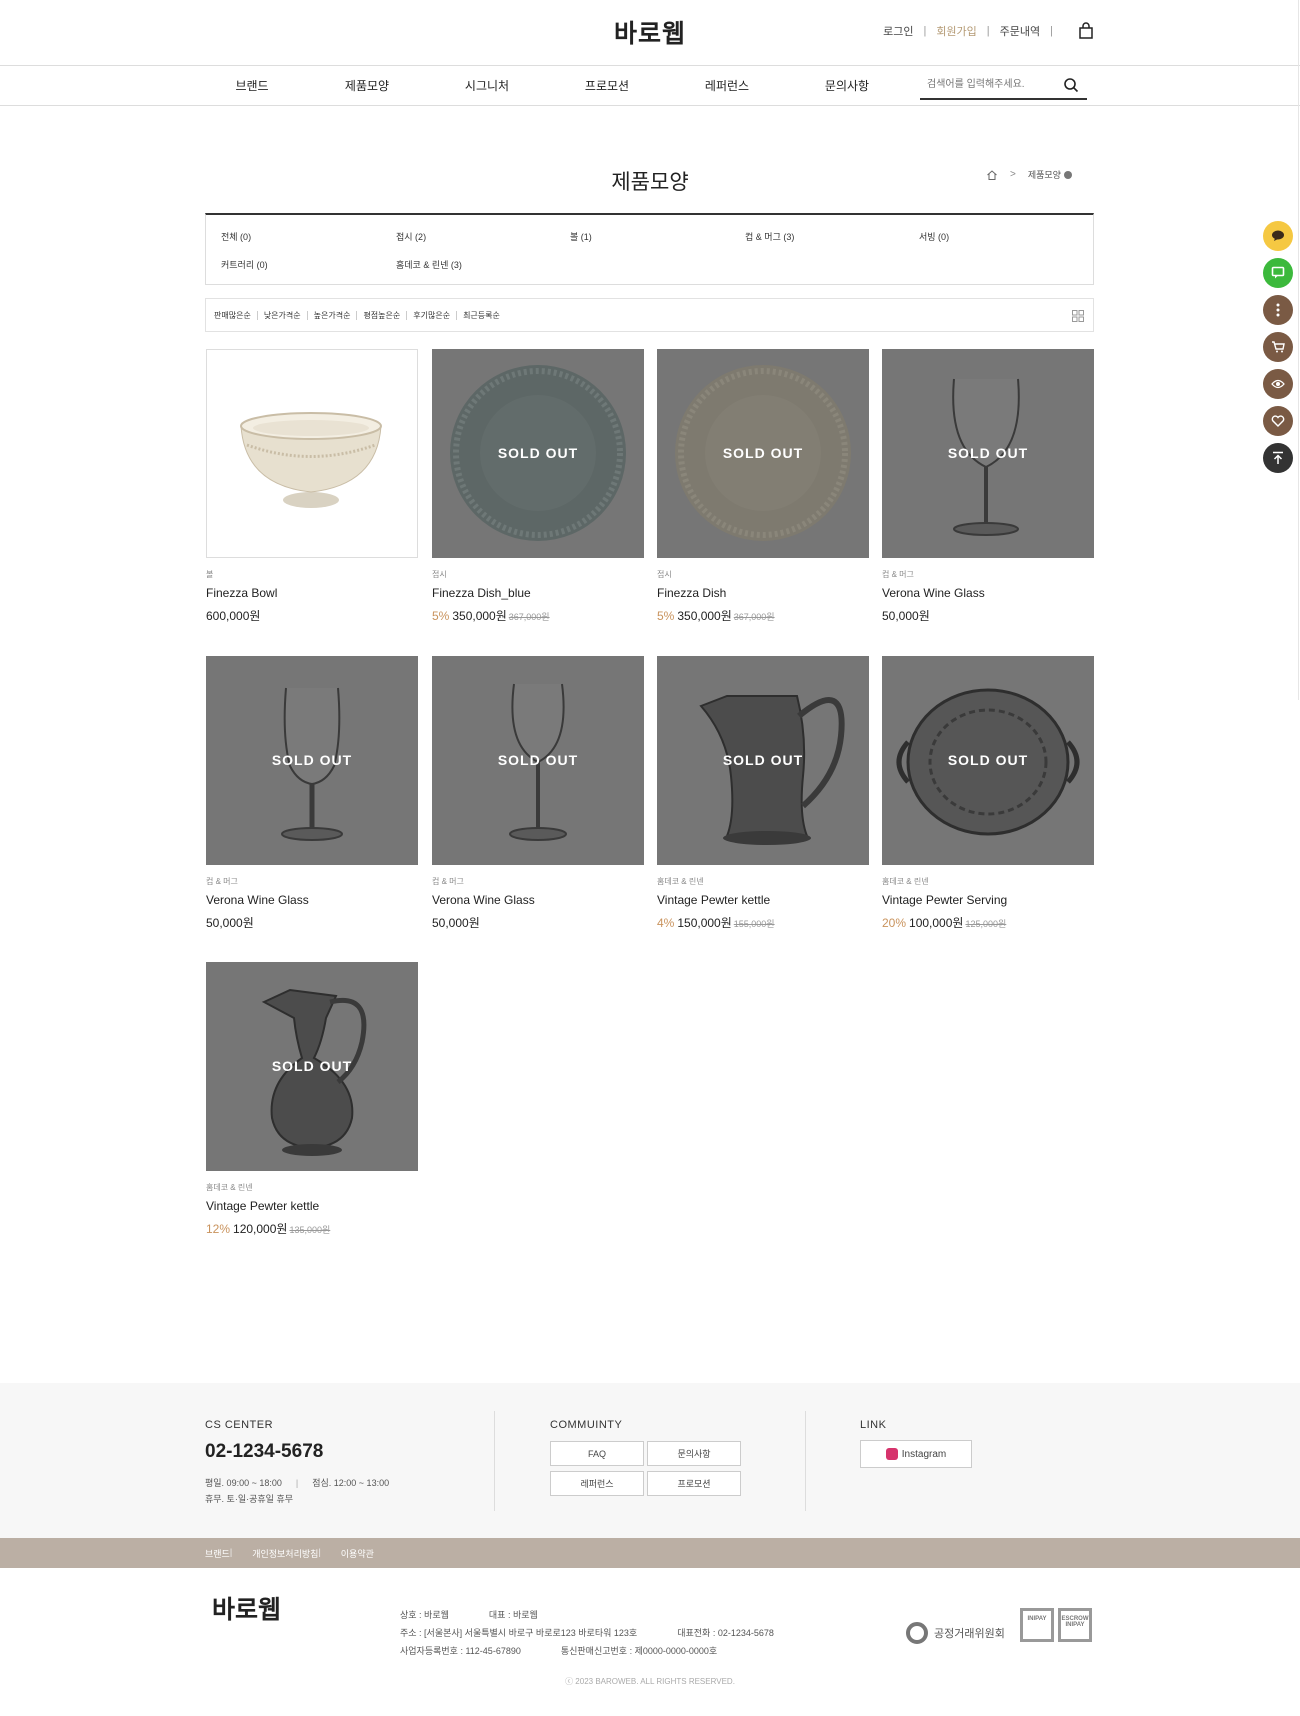  Describe the element at coordinates (666, 616) in the screenshot. I see `discount-rate: 5%` at that location.